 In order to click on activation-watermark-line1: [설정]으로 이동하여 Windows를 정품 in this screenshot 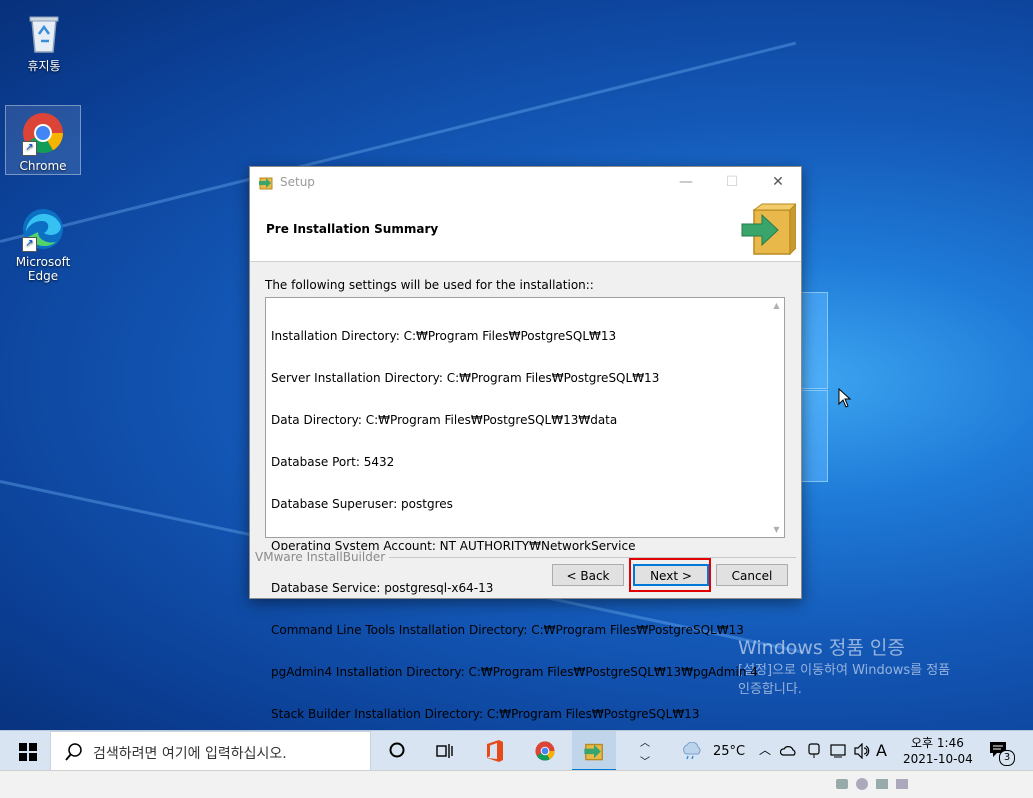, I will do `click(844, 670)`.